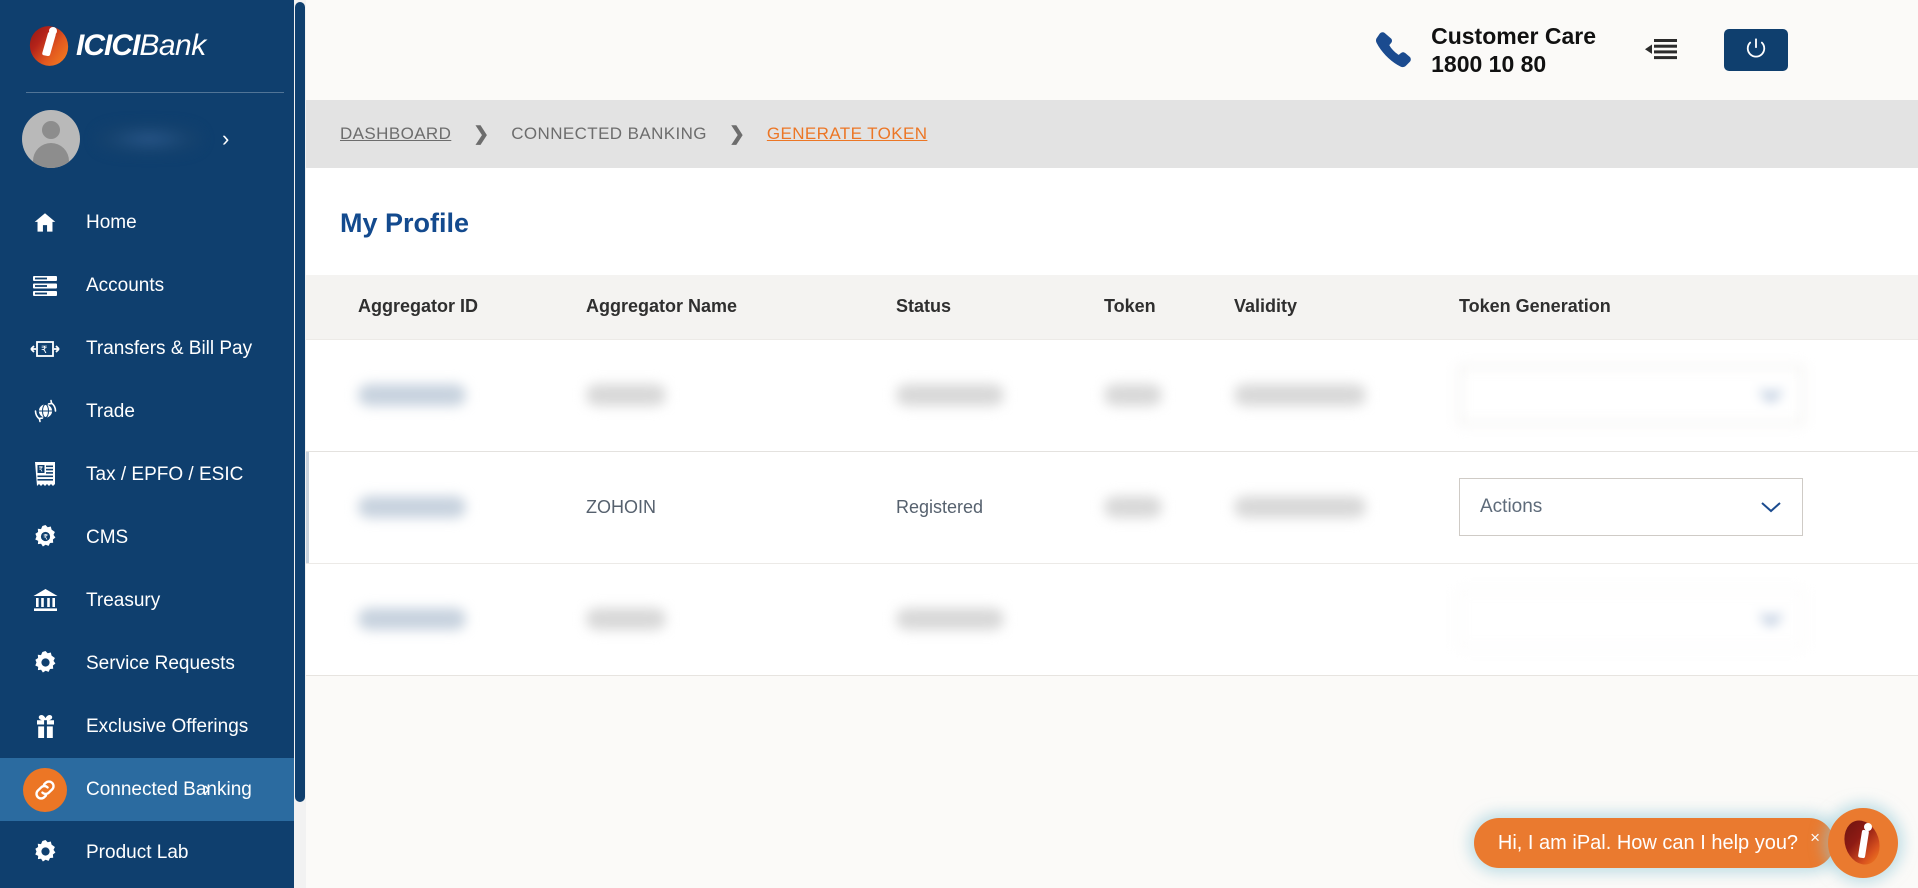 Image resolution: width=1918 pixels, height=888 pixels. I want to click on breadcrumb-item-dashboard: DASHBOARD, so click(395, 134).